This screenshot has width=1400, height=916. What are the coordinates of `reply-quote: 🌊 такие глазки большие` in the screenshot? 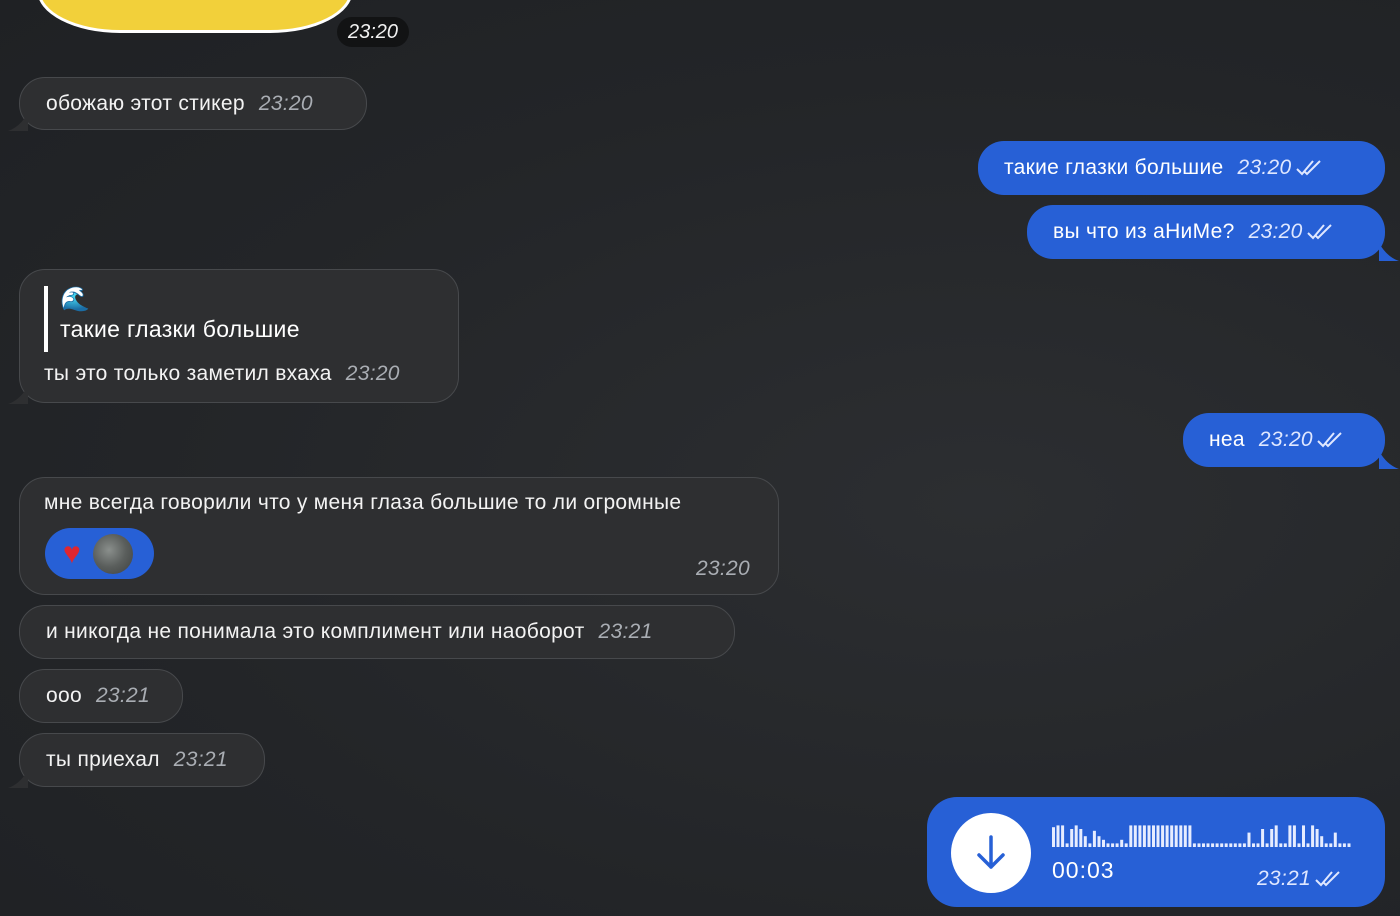 It's located at (172, 319).